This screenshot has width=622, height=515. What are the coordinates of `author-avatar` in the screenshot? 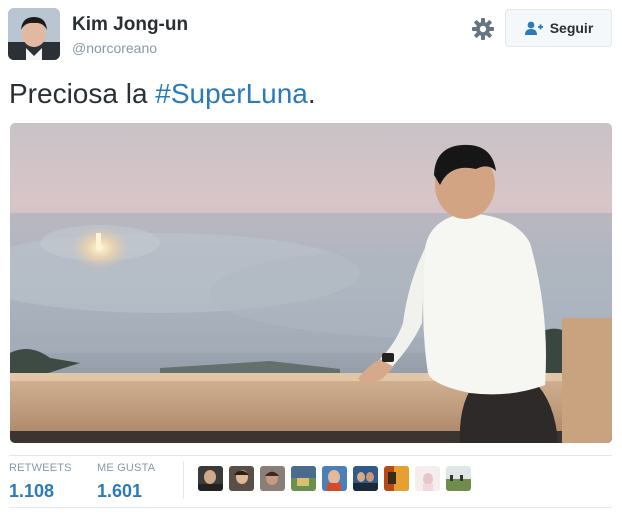 It's located at (34, 34).